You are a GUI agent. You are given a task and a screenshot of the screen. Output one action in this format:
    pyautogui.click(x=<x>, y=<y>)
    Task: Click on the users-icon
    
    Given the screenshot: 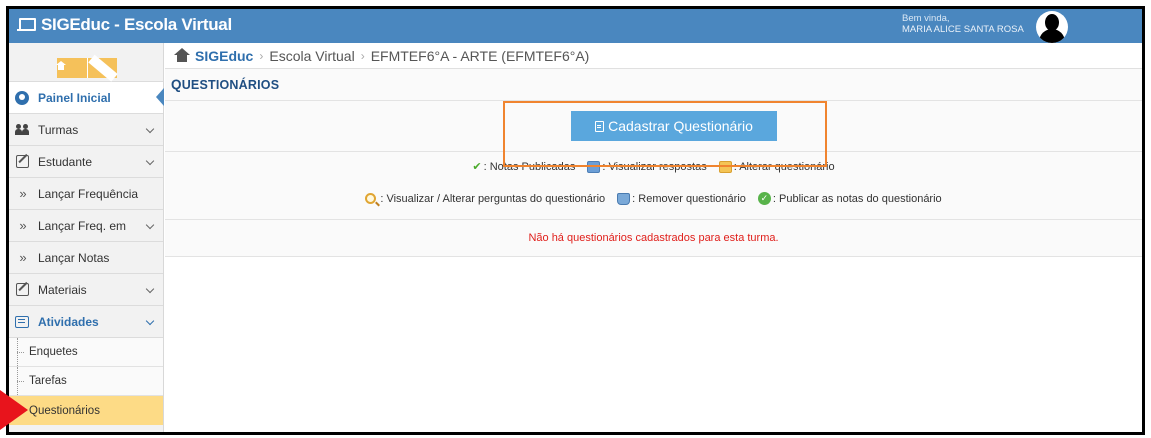 What is the action you would take?
    pyautogui.click(x=22, y=129)
    